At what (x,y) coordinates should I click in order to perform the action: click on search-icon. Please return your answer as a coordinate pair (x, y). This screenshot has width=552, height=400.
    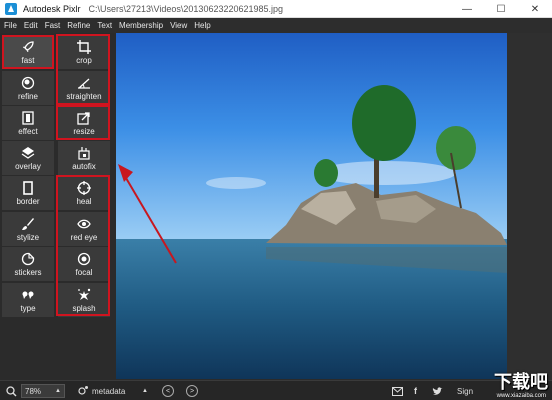
    Looking at the image, I should click on (11, 391).